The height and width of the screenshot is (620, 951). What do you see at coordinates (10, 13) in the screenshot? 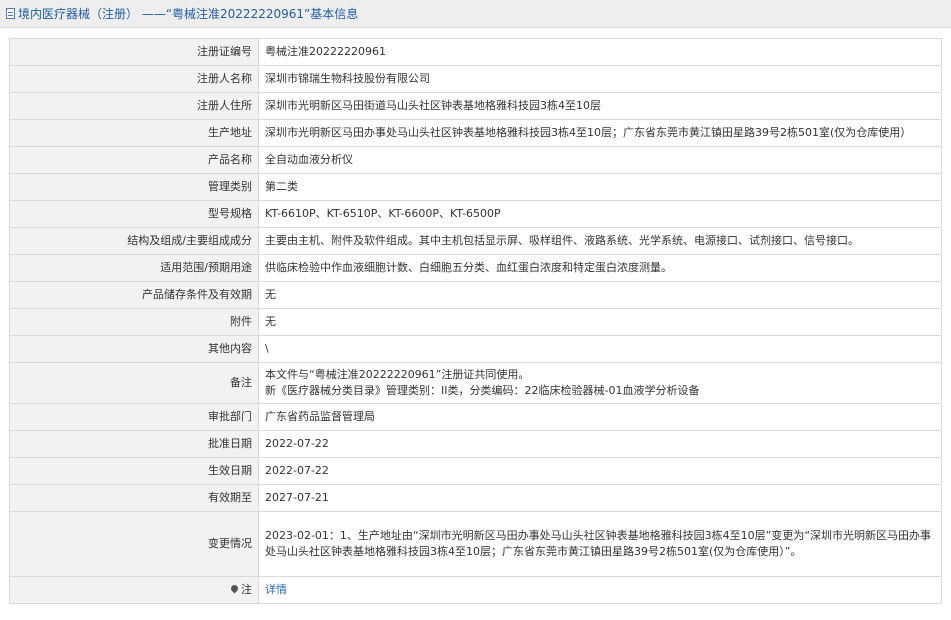
I see `document-icon` at bounding box center [10, 13].